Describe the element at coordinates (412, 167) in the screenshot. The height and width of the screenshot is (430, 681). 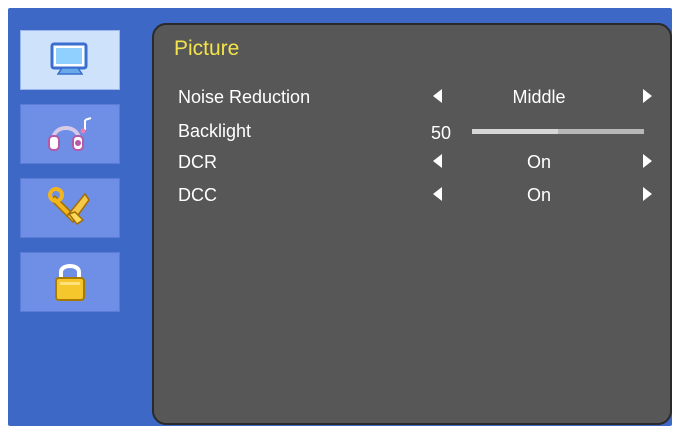
I see `setting-dcr: DCR On` at that location.